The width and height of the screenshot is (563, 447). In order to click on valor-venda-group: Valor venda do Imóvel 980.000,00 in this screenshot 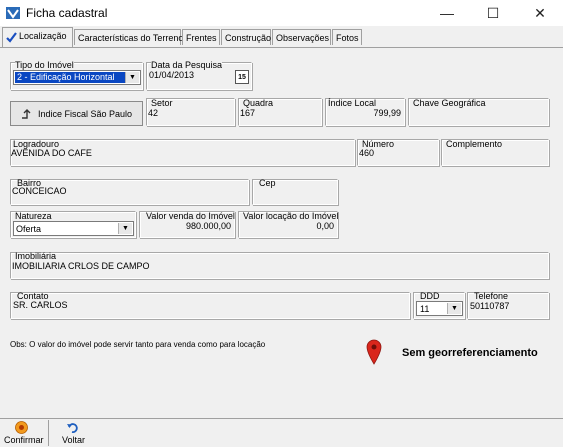, I will do `click(187, 224)`.